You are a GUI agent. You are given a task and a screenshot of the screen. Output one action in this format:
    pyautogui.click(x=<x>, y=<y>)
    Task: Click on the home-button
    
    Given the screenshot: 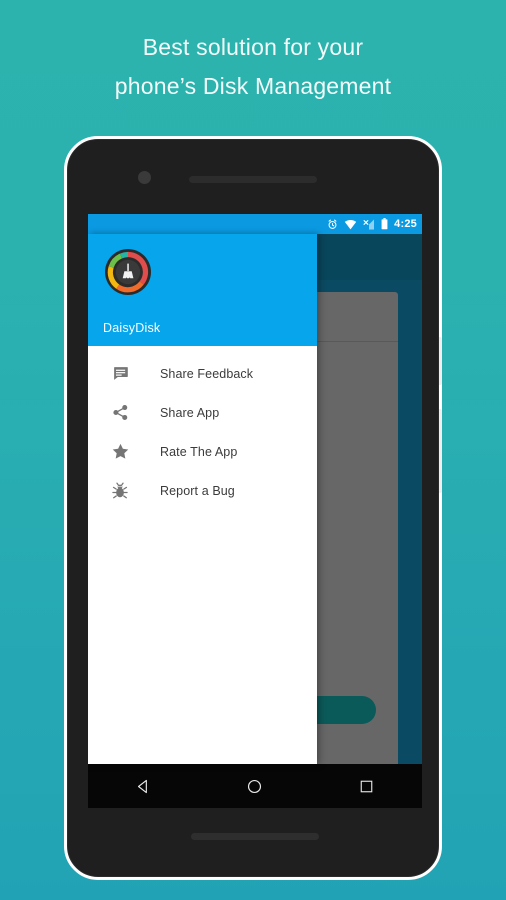 What is the action you would take?
    pyautogui.click(x=255, y=786)
    